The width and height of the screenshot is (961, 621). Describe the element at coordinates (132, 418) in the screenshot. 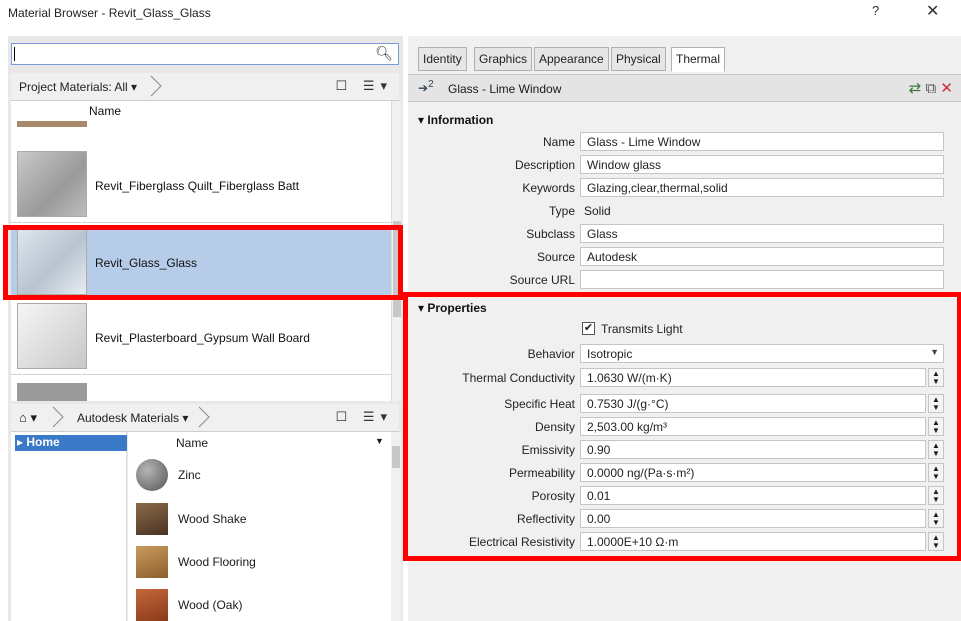

I see `library-selector: Autodesk Materials ▾` at that location.